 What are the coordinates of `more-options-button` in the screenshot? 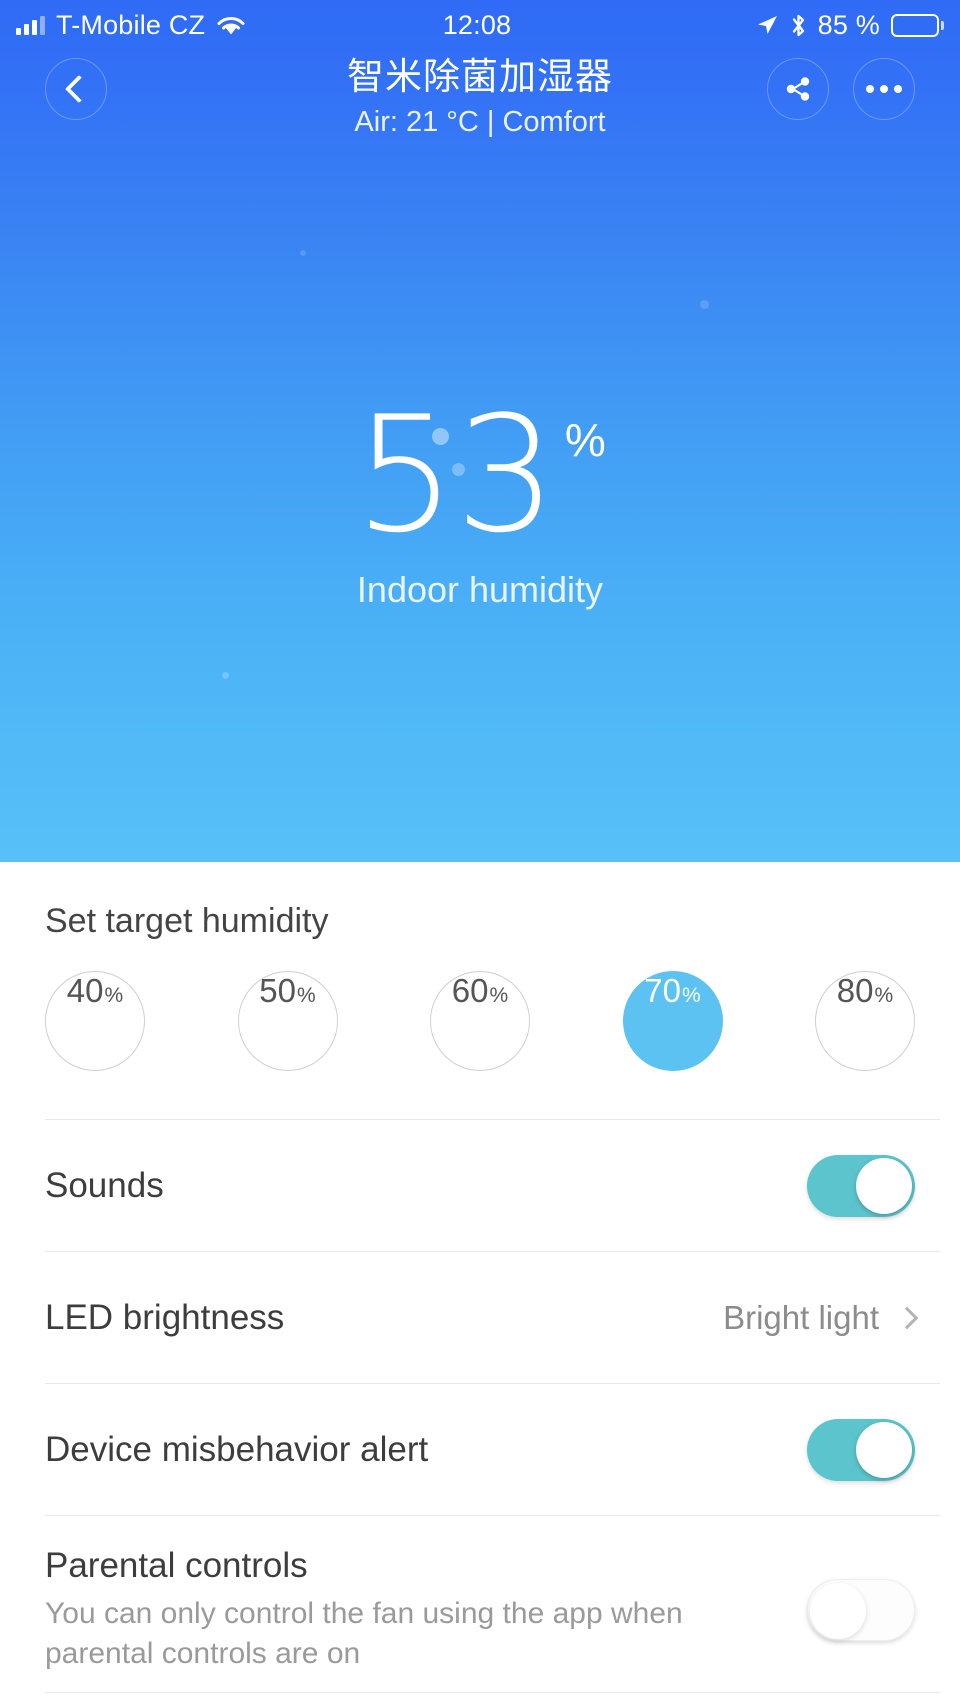 It's located at (884, 89).